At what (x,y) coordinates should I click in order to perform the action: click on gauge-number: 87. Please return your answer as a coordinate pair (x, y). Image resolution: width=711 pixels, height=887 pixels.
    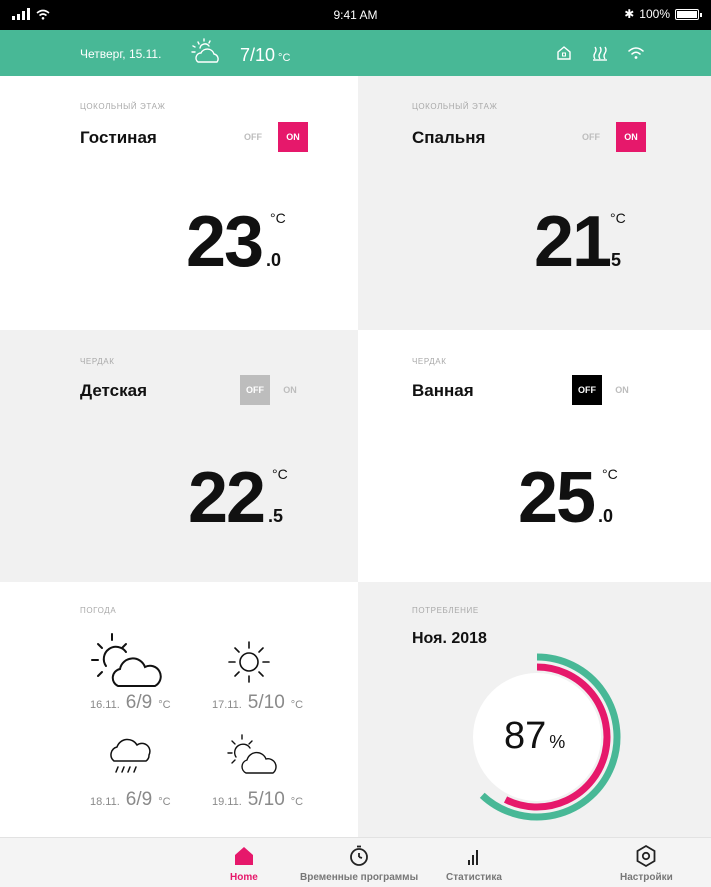
    Looking at the image, I should click on (525, 736).